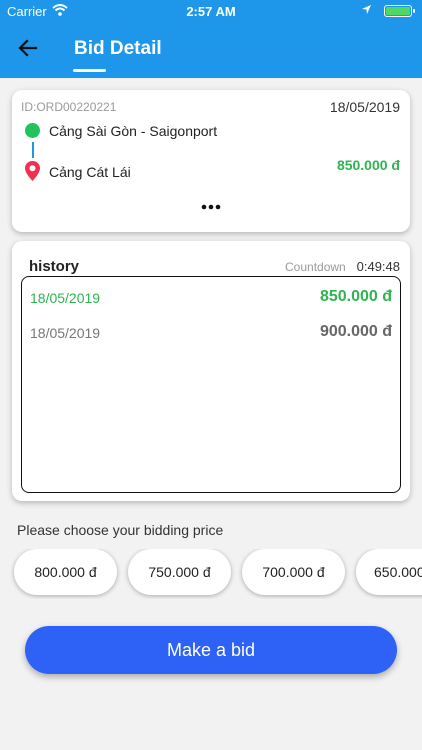 Image resolution: width=422 pixels, height=750 pixels. I want to click on countdown-value: 0:49:48, so click(378, 266).